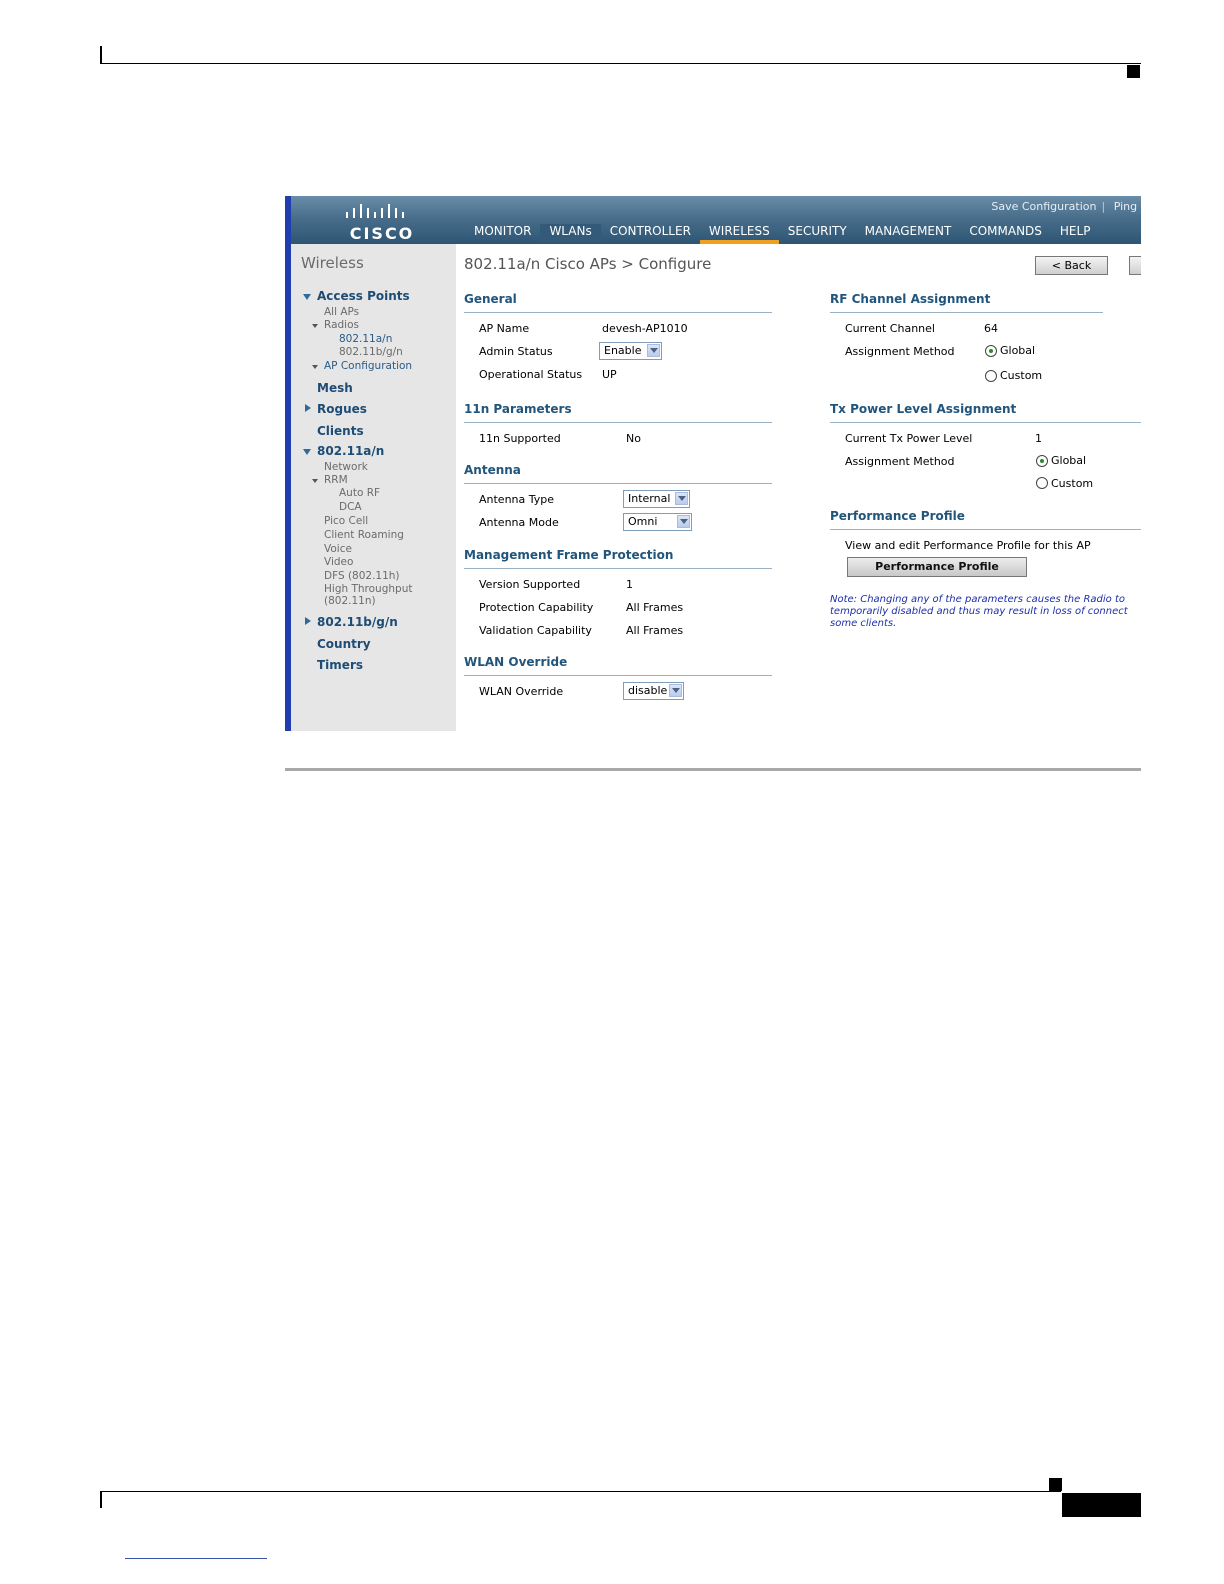  Describe the element at coordinates (101, 1499) in the screenshot. I see `footer-tick` at that location.